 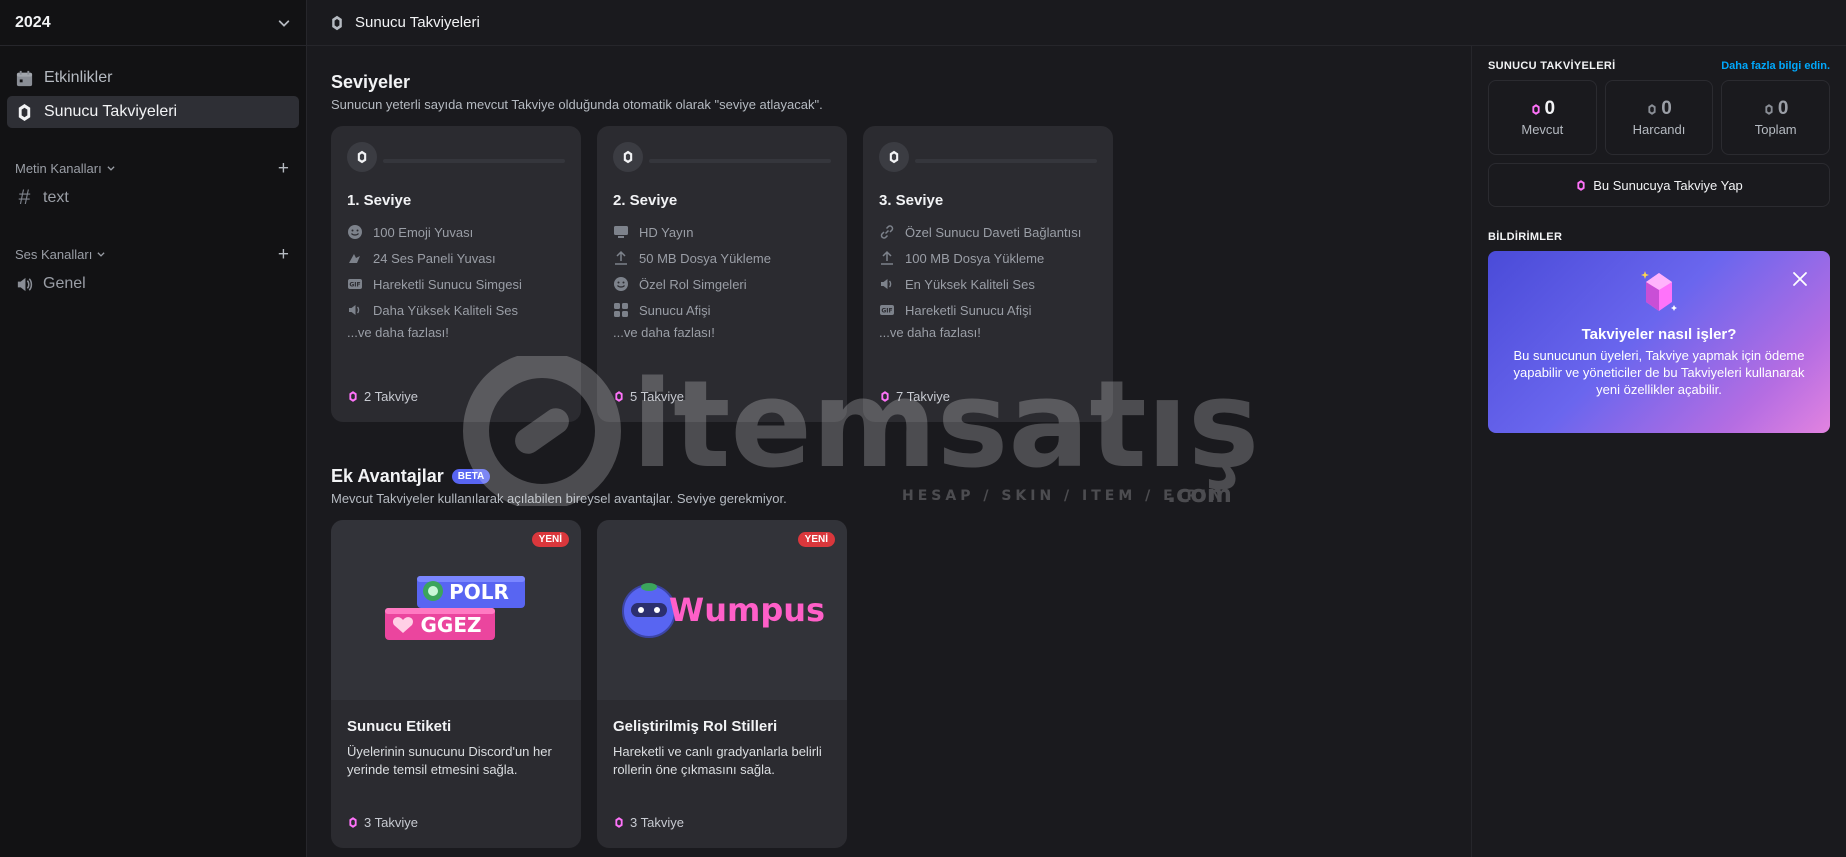 I want to click on perk-item: 50 MB Dosya Yükleme, so click(x=722, y=258).